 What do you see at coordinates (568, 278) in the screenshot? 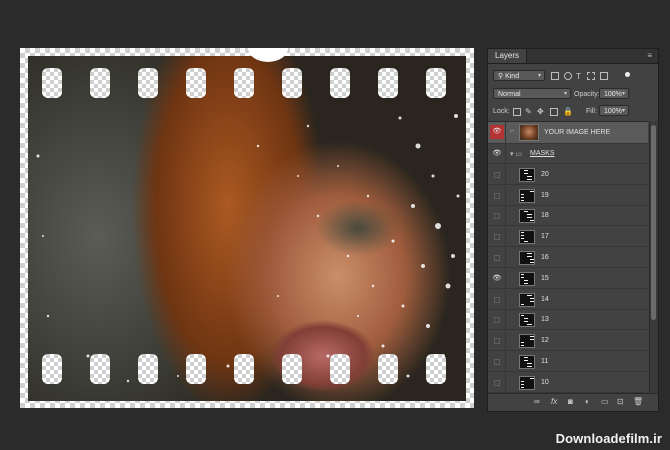
I see `layer-row: 👁 15` at bounding box center [568, 278].